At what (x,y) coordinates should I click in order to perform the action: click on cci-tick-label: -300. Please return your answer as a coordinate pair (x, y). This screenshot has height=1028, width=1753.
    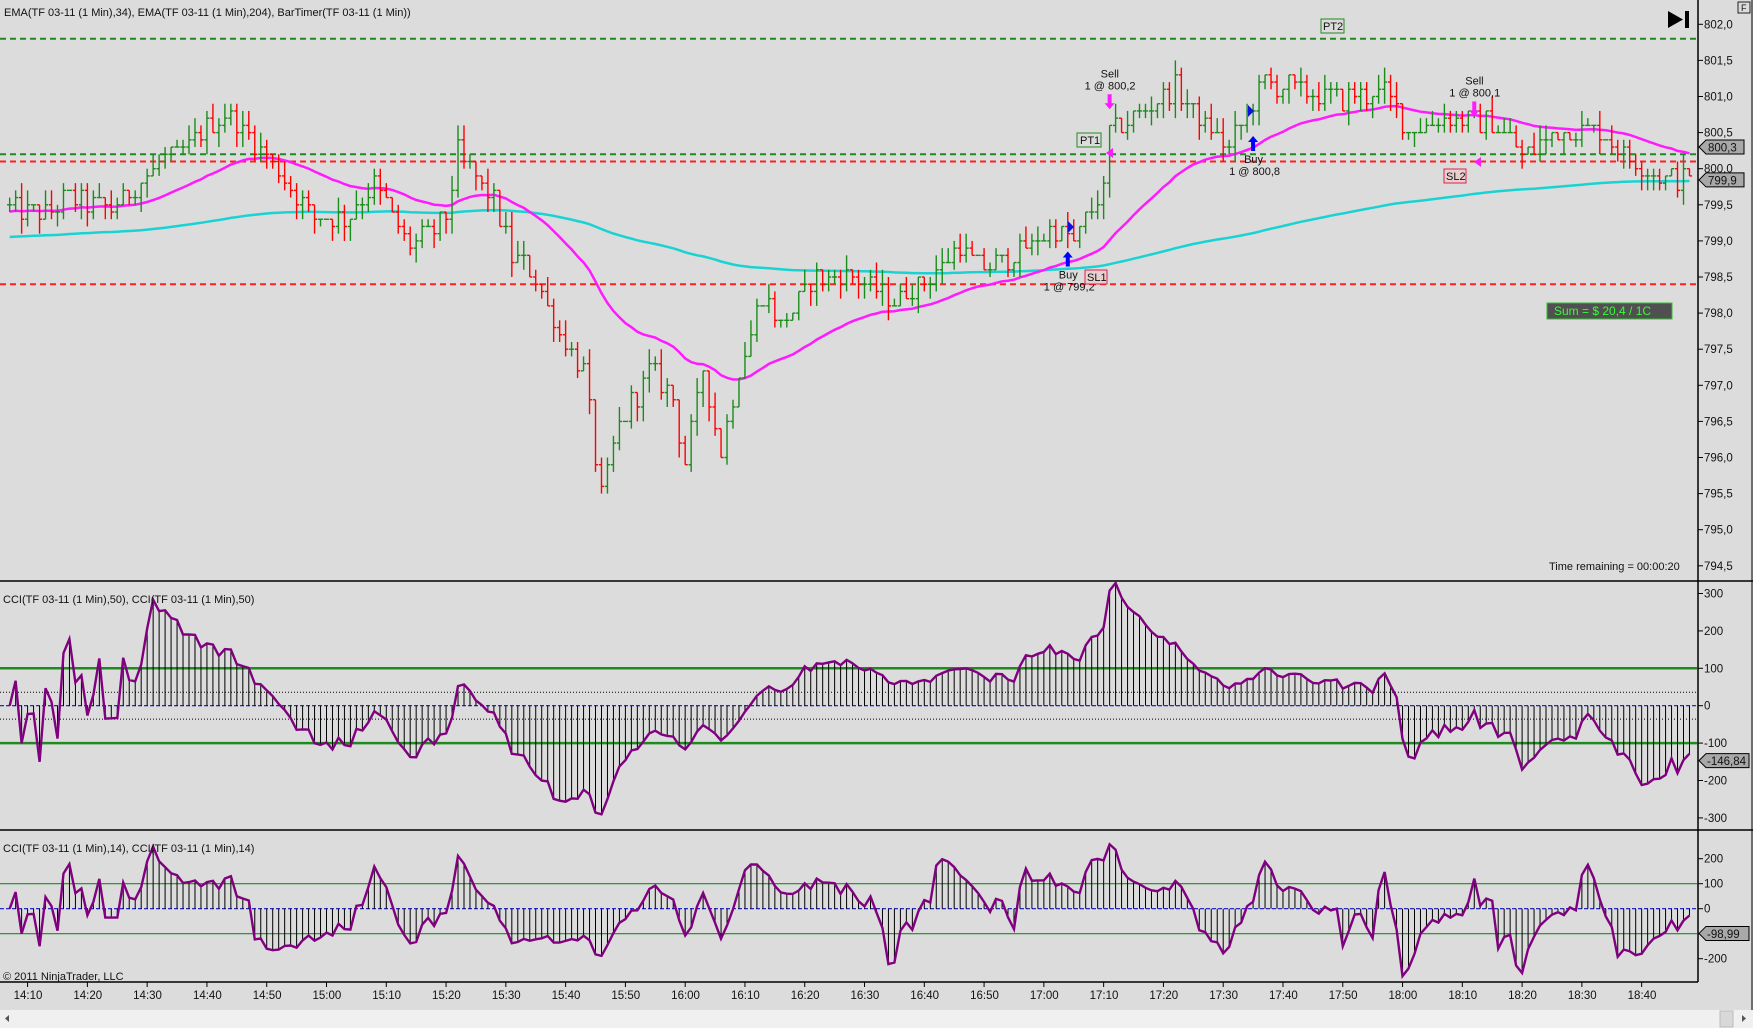
    Looking at the image, I should click on (1715, 819).